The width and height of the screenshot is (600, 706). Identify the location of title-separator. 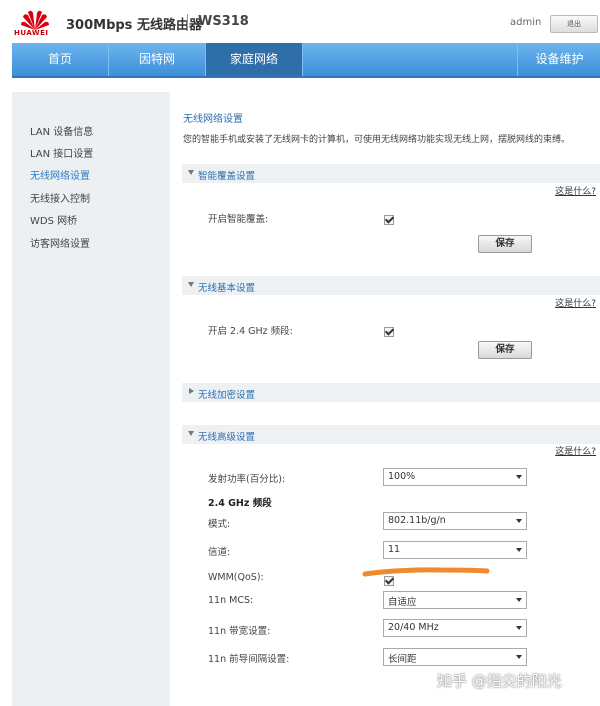
(187, 22).